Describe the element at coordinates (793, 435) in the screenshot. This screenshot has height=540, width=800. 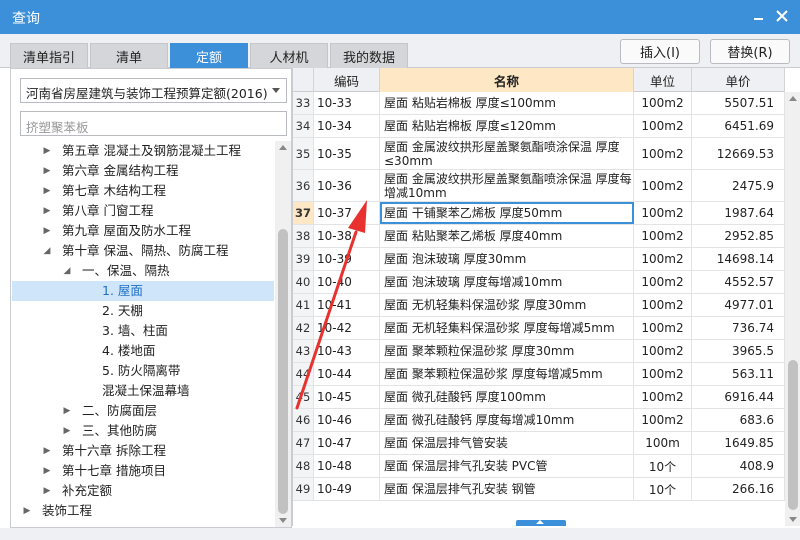
I see `table-scrollbar-thumb` at that location.